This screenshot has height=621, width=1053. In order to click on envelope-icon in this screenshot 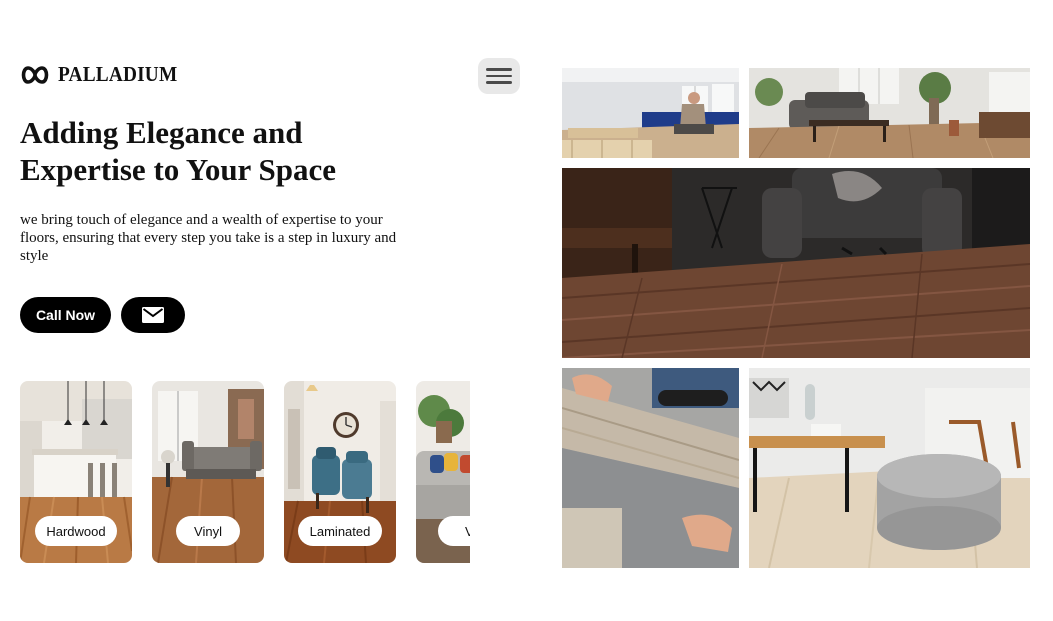, I will do `click(153, 315)`.